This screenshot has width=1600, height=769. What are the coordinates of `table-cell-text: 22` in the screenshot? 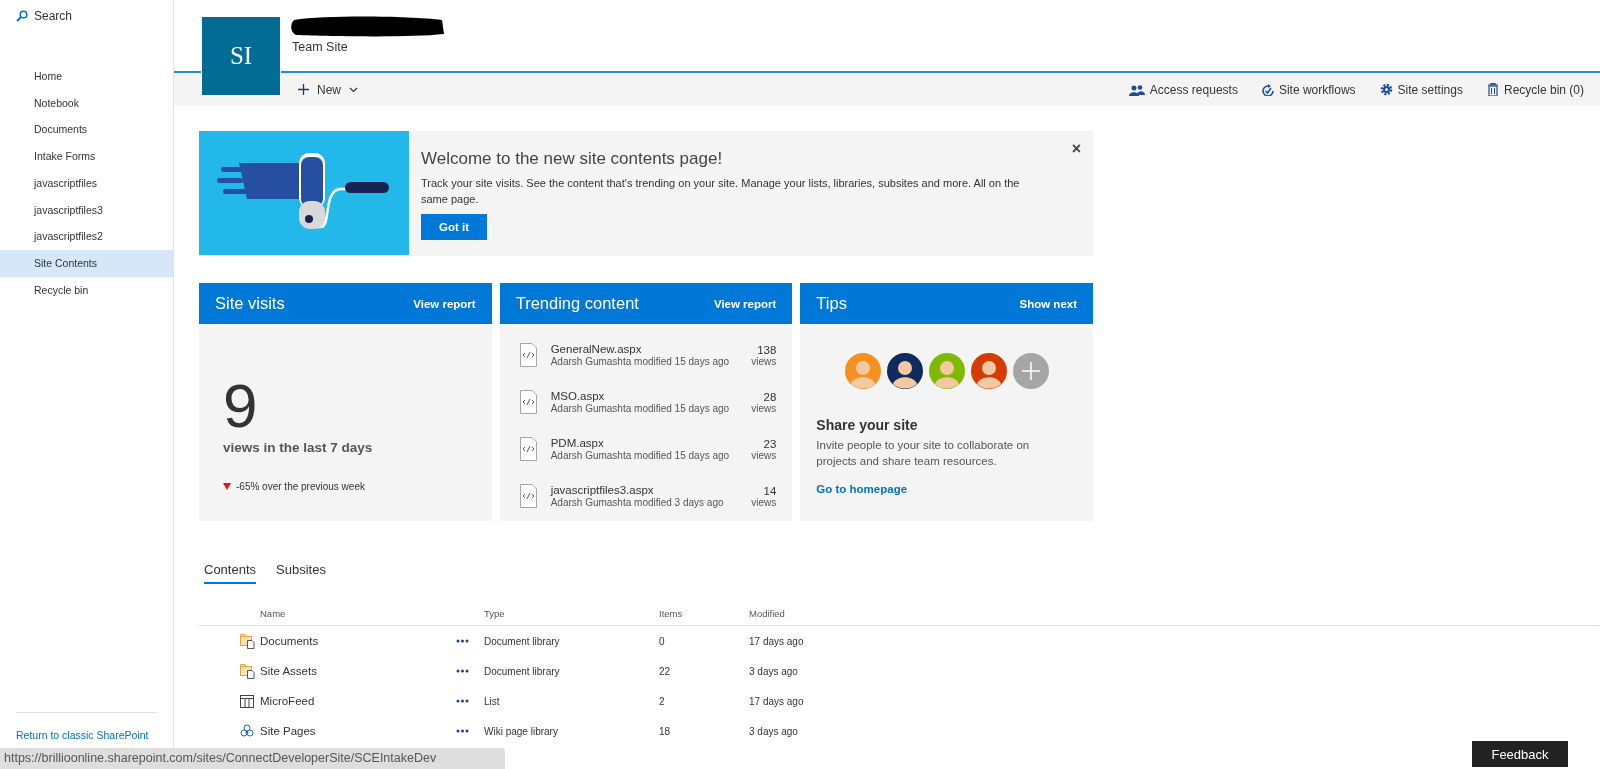 It's located at (665, 671).